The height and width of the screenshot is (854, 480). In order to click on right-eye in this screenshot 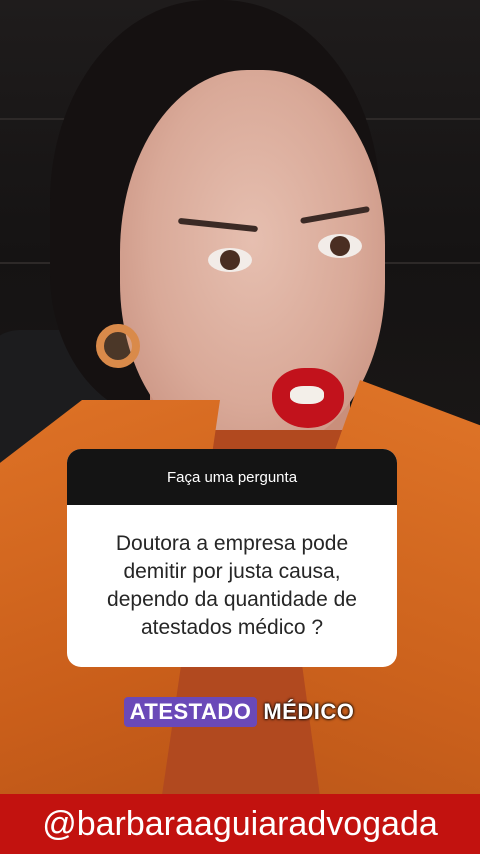, I will do `click(340, 246)`.